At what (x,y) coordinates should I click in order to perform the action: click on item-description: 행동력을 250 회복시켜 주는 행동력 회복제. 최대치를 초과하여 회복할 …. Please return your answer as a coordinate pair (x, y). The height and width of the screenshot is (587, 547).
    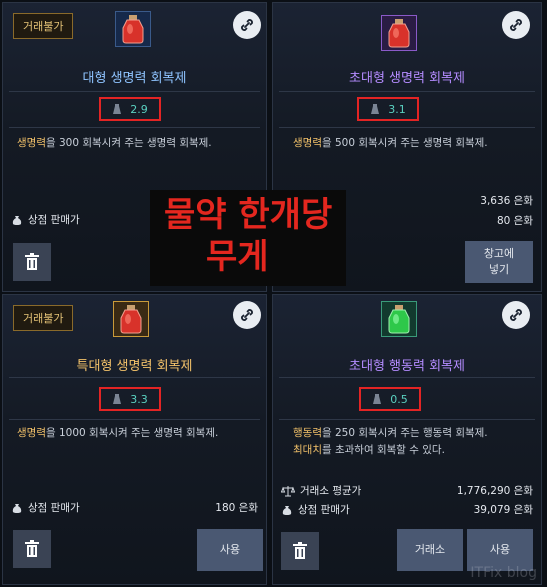
    Looking at the image, I should click on (390, 441).